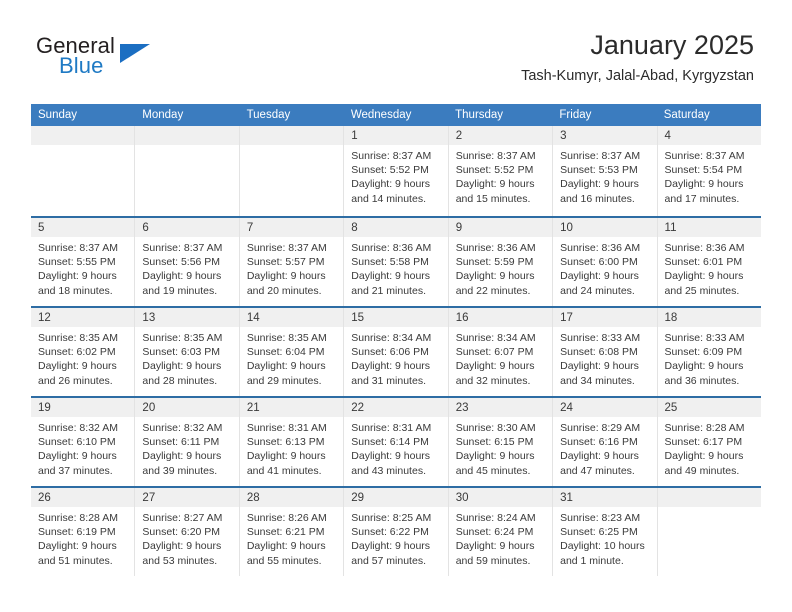  I want to click on daylight-line-1: Daylight: 10 hours, so click(602, 546).